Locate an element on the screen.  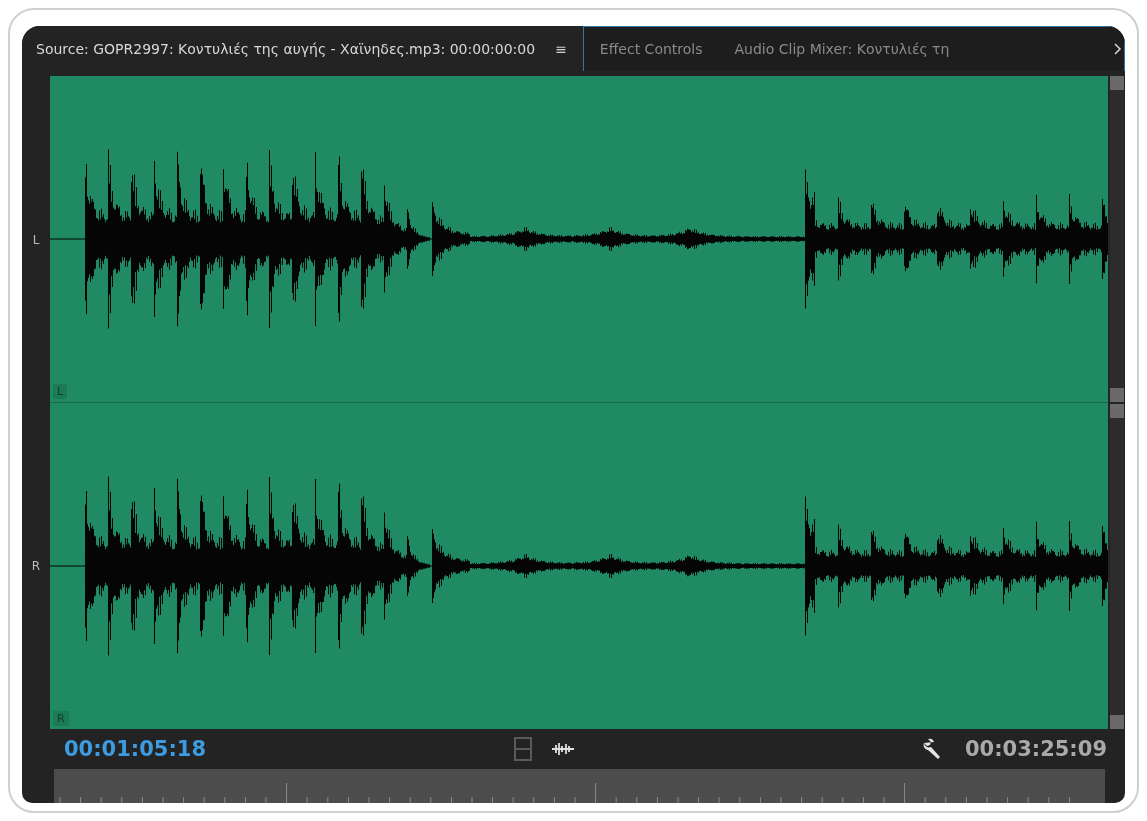
channel-label: L is located at coordinates (36, 239).